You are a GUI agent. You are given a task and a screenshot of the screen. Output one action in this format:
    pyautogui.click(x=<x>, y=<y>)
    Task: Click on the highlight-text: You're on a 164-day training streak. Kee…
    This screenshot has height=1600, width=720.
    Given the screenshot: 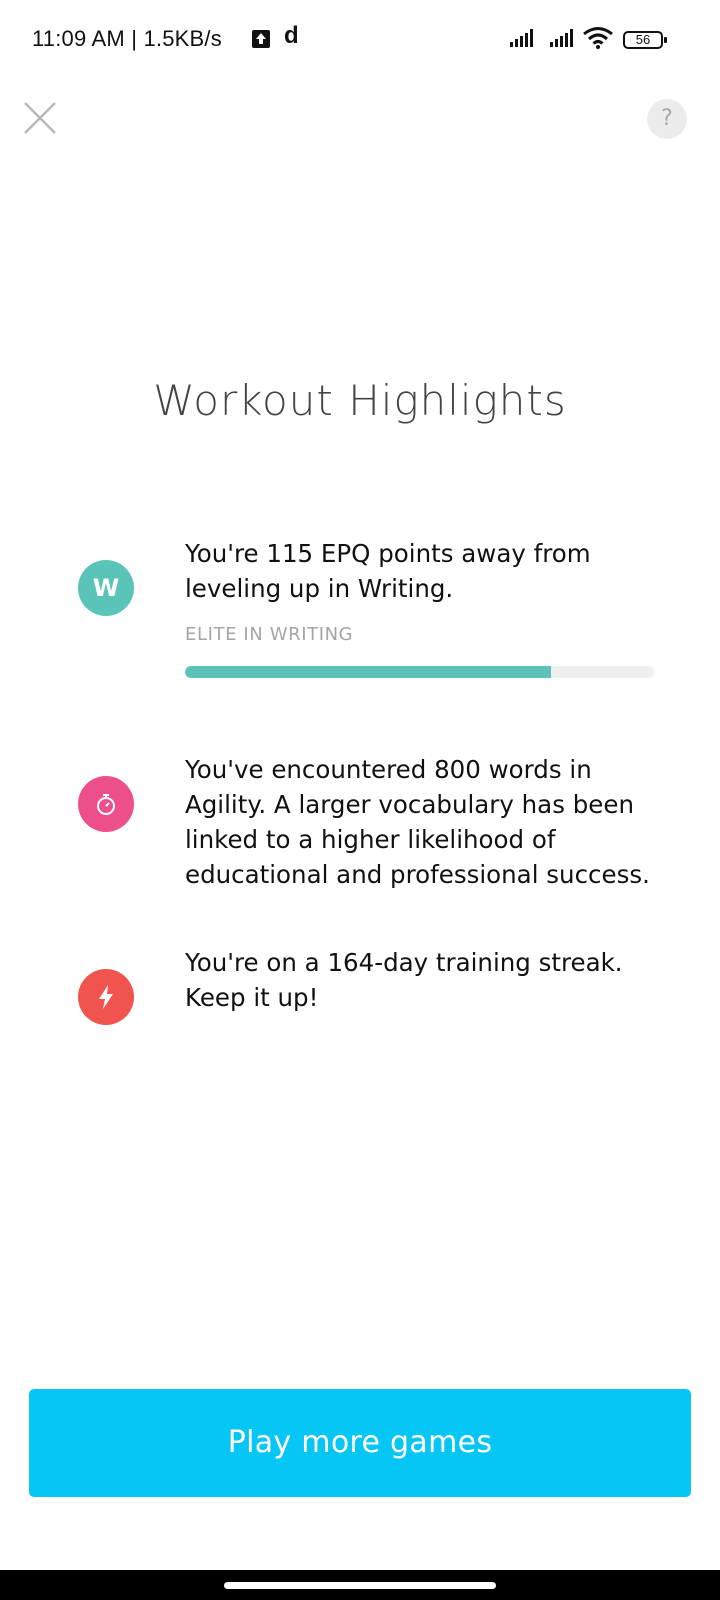 What is the action you would take?
    pyautogui.click(x=404, y=980)
    